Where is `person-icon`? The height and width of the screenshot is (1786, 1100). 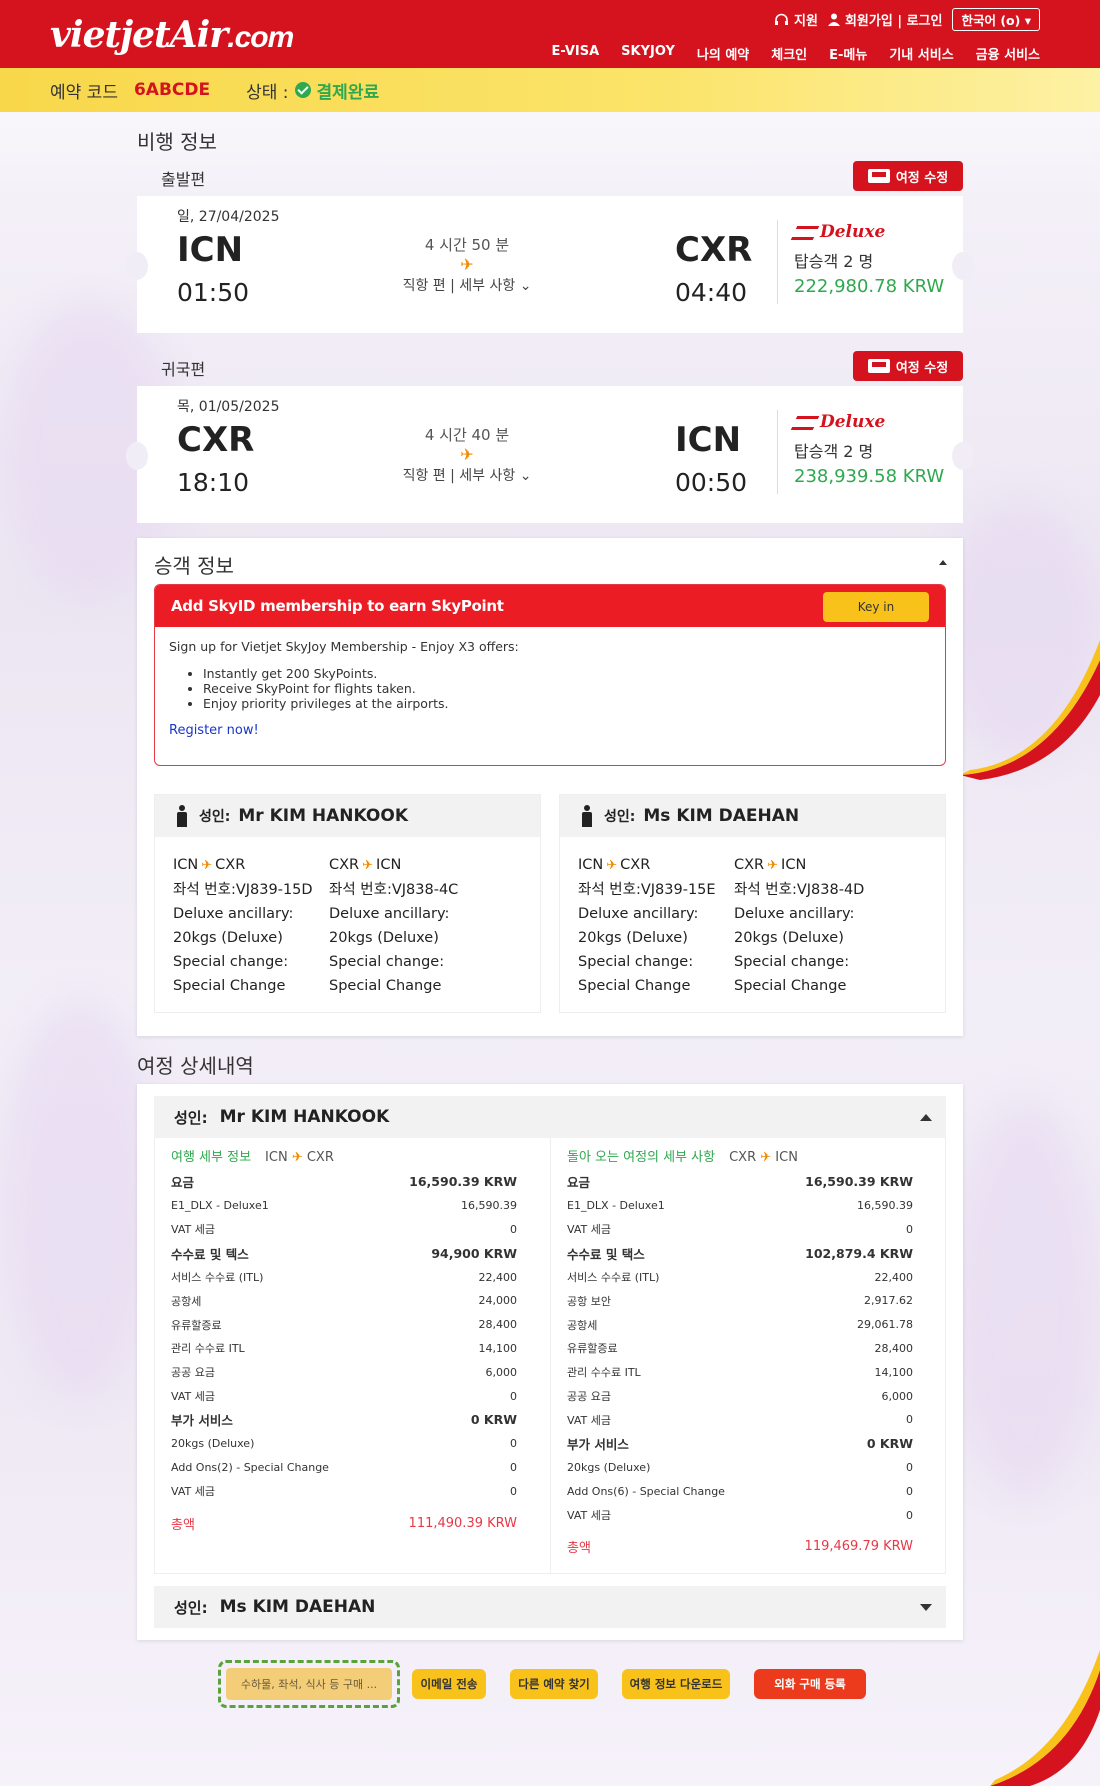 person-icon is located at coordinates (587, 816).